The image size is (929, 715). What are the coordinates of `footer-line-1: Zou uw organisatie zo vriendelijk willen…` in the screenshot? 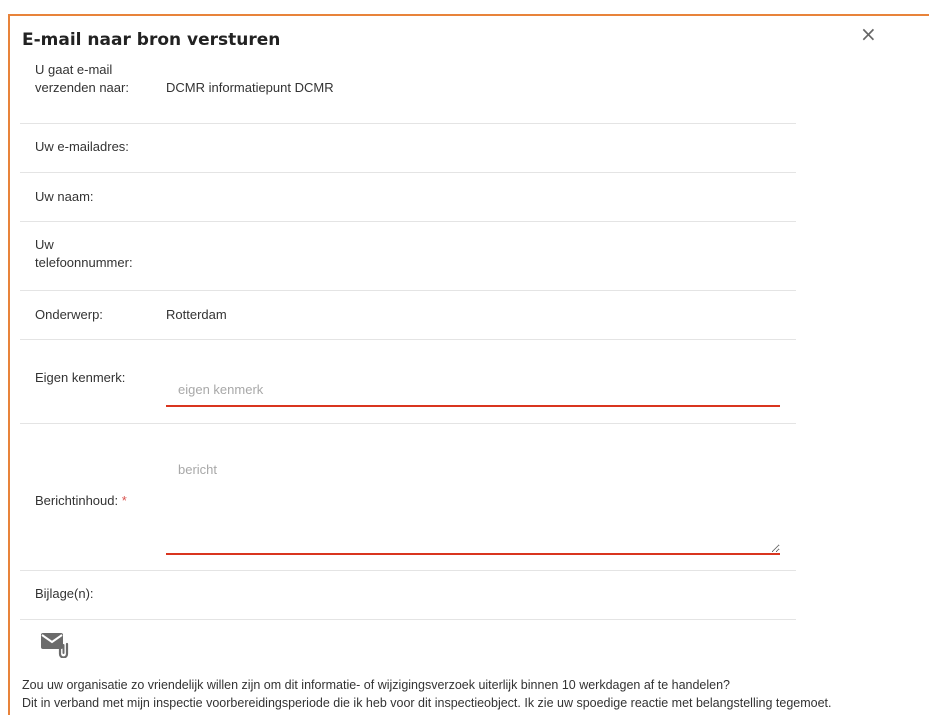 It's located at (376, 685).